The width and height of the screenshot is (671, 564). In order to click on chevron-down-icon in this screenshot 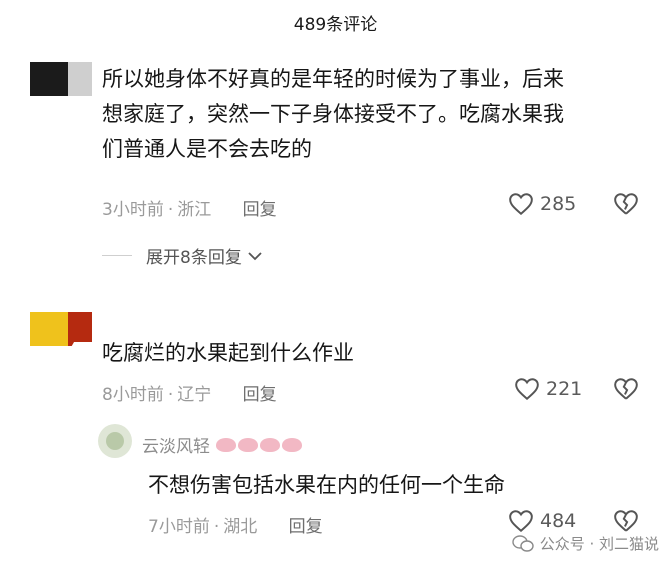, I will do `click(255, 255)`.